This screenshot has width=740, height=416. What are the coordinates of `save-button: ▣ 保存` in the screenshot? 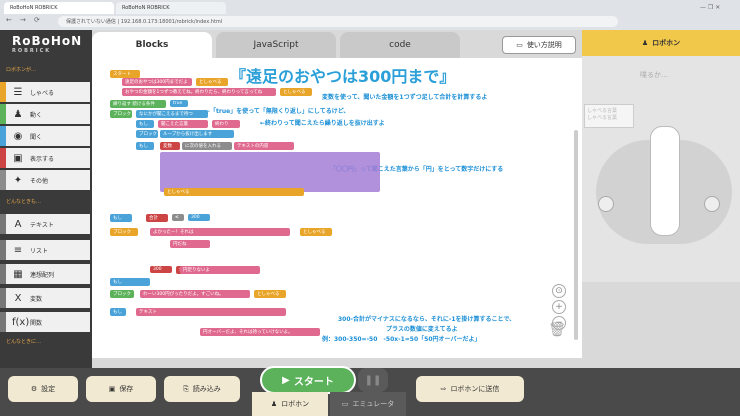 It's located at (121, 389).